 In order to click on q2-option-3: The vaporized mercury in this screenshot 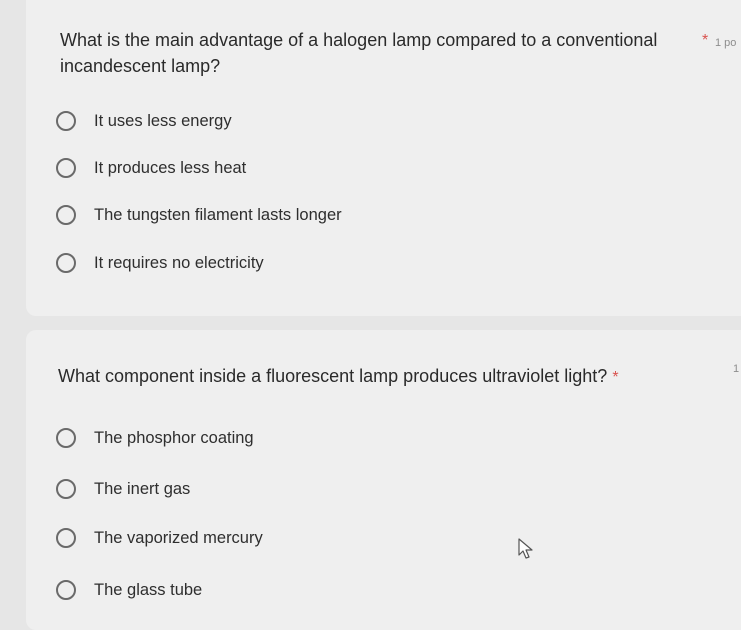, I will do `click(159, 538)`.